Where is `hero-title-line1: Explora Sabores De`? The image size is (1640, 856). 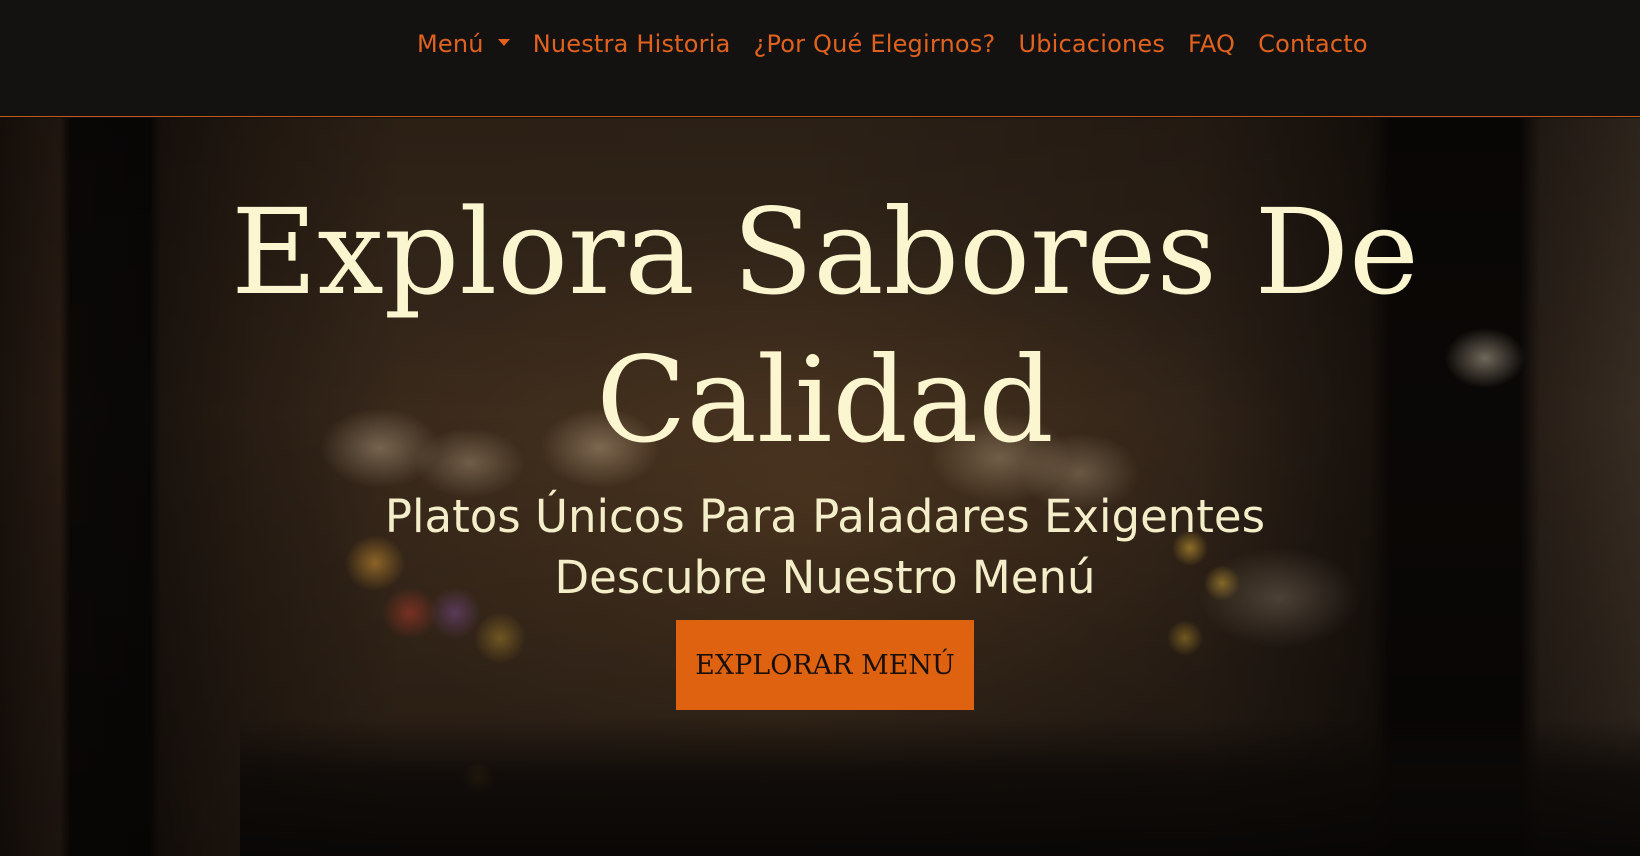
hero-title-line1: Explora Sabores De is located at coordinates (825, 252).